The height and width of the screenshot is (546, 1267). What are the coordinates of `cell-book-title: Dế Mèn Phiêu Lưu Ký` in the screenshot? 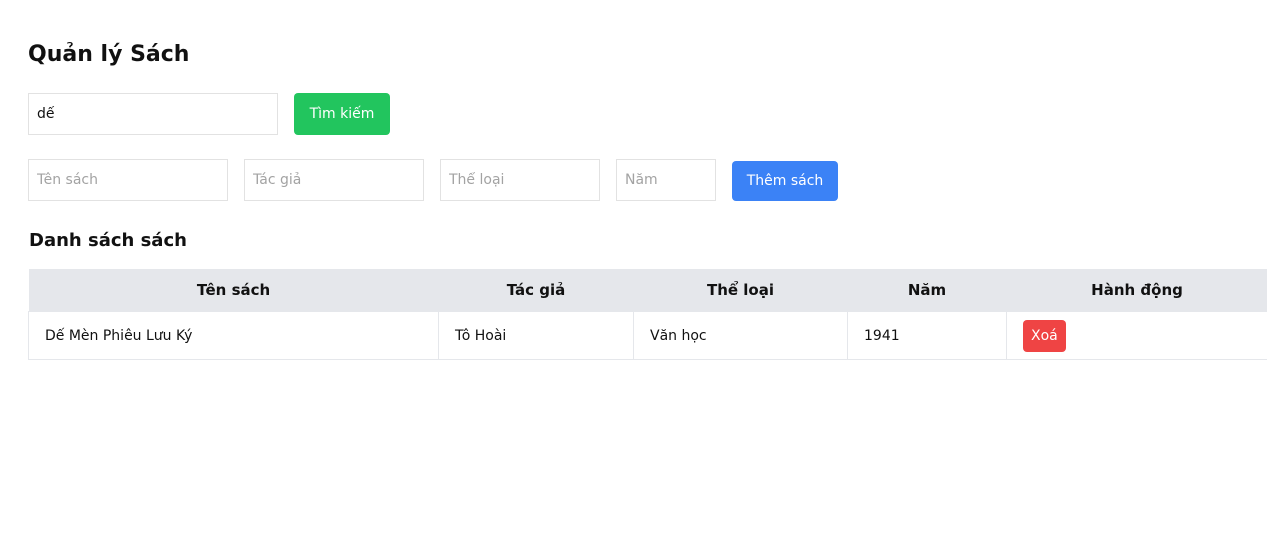 It's located at (233, 335).